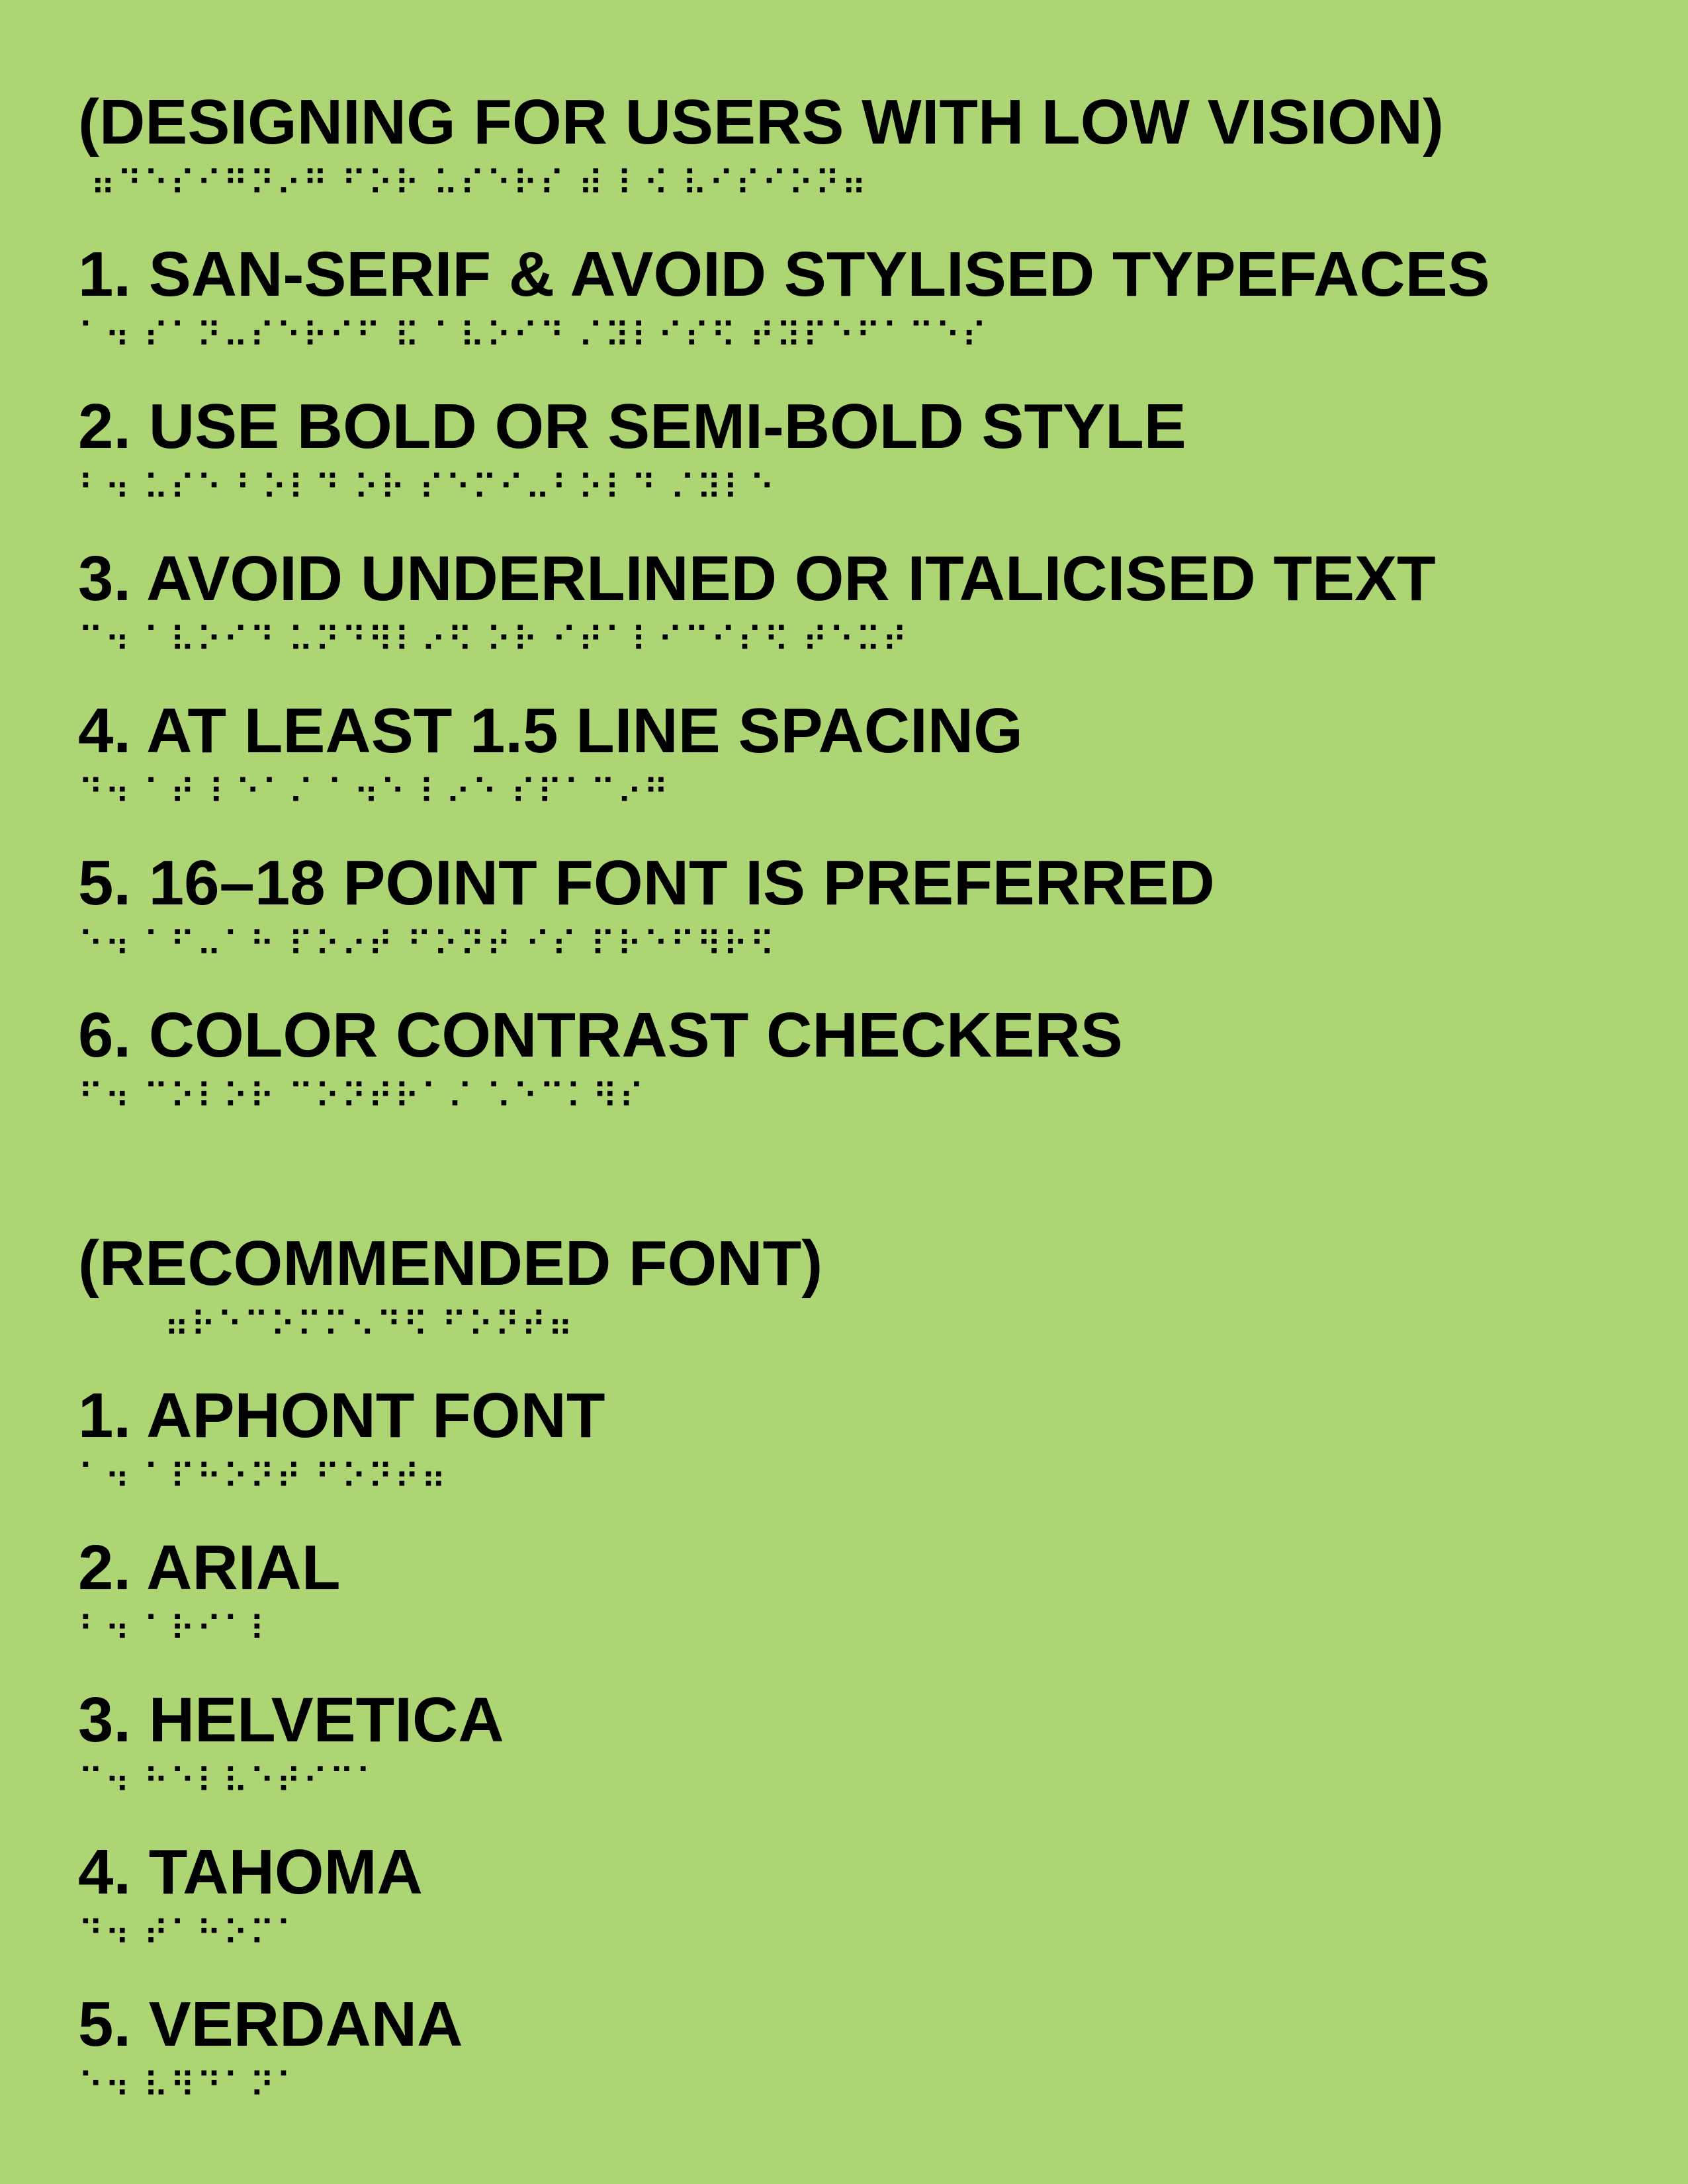 The width and height of the screenshot is (1688, 2184). I want to click on item-text: 3. HELVETICA, so click(291, 1720).